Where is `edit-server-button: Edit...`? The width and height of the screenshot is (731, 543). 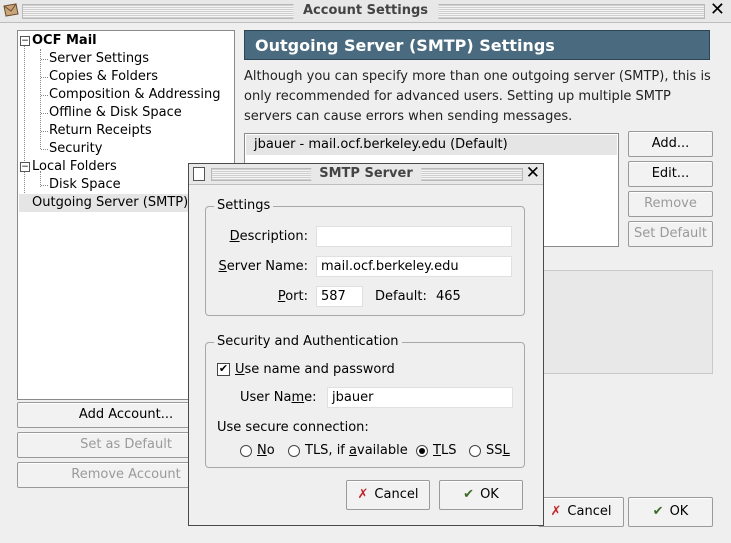
edit-server-button: Edit... is located at coordinates (670, 174).